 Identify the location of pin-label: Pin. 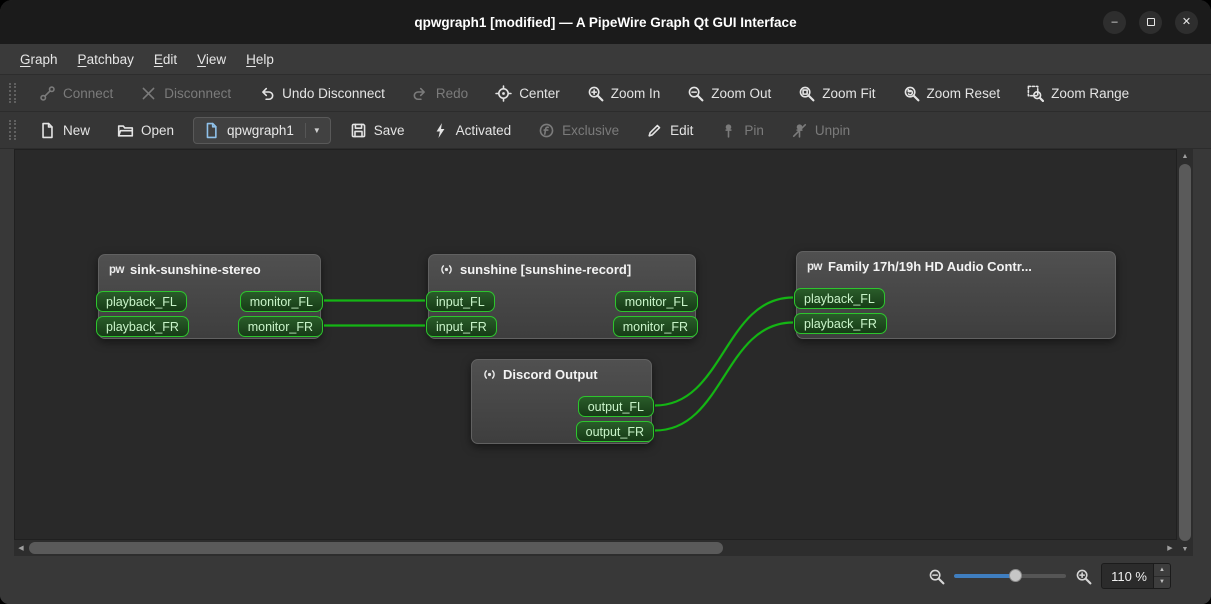
(754, 130).